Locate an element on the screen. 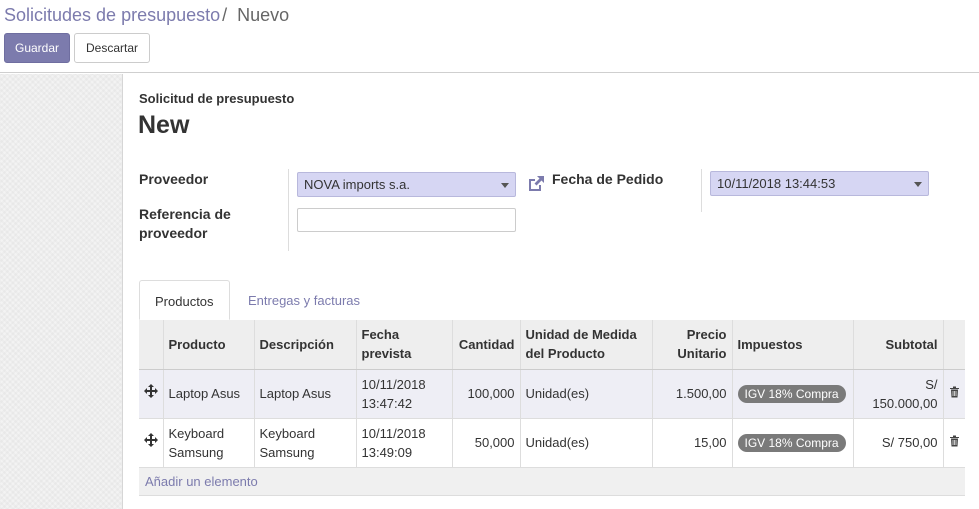 The image size is (979, 509). tab-productos: Productos is located at coordinates (184, 300).